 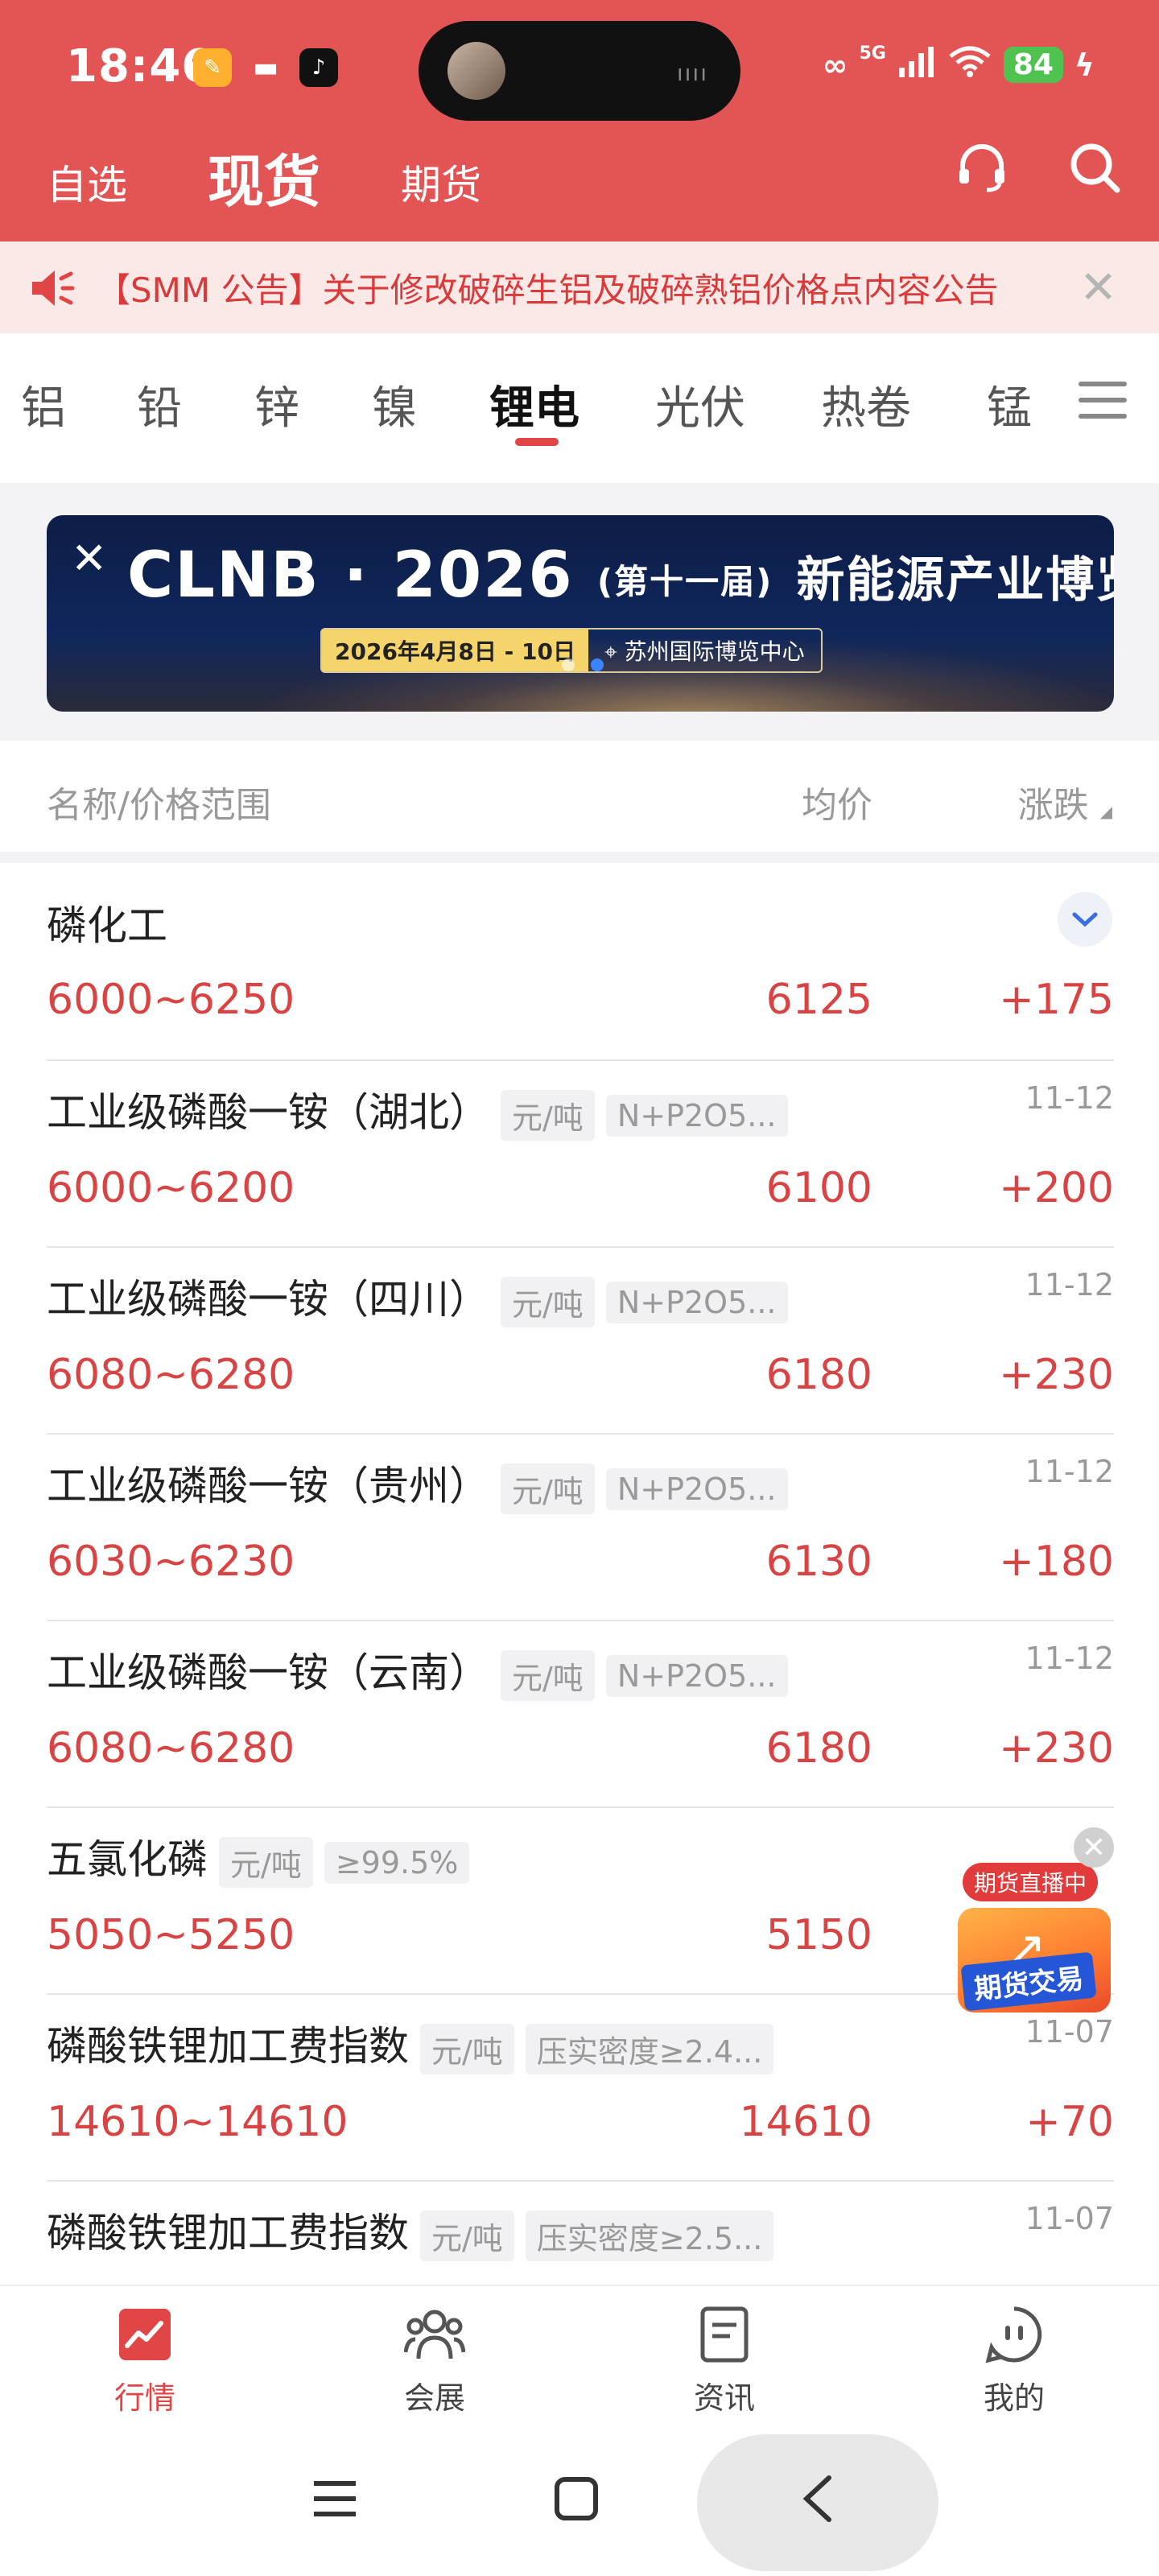 What do you see at coordinates (1098, 288) in the screenshot?
I see `notice-close-icon: ✕` at bounding box center [1098, 288].